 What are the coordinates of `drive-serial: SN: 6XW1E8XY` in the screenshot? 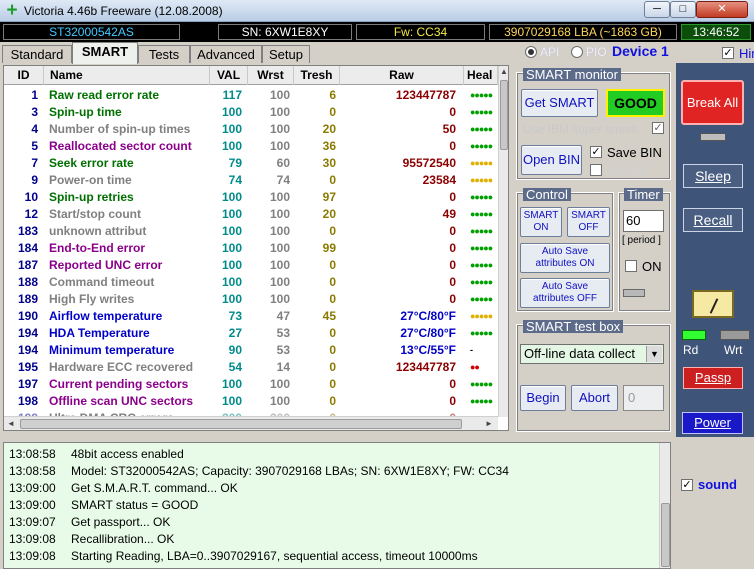 It's located at (285, 32).